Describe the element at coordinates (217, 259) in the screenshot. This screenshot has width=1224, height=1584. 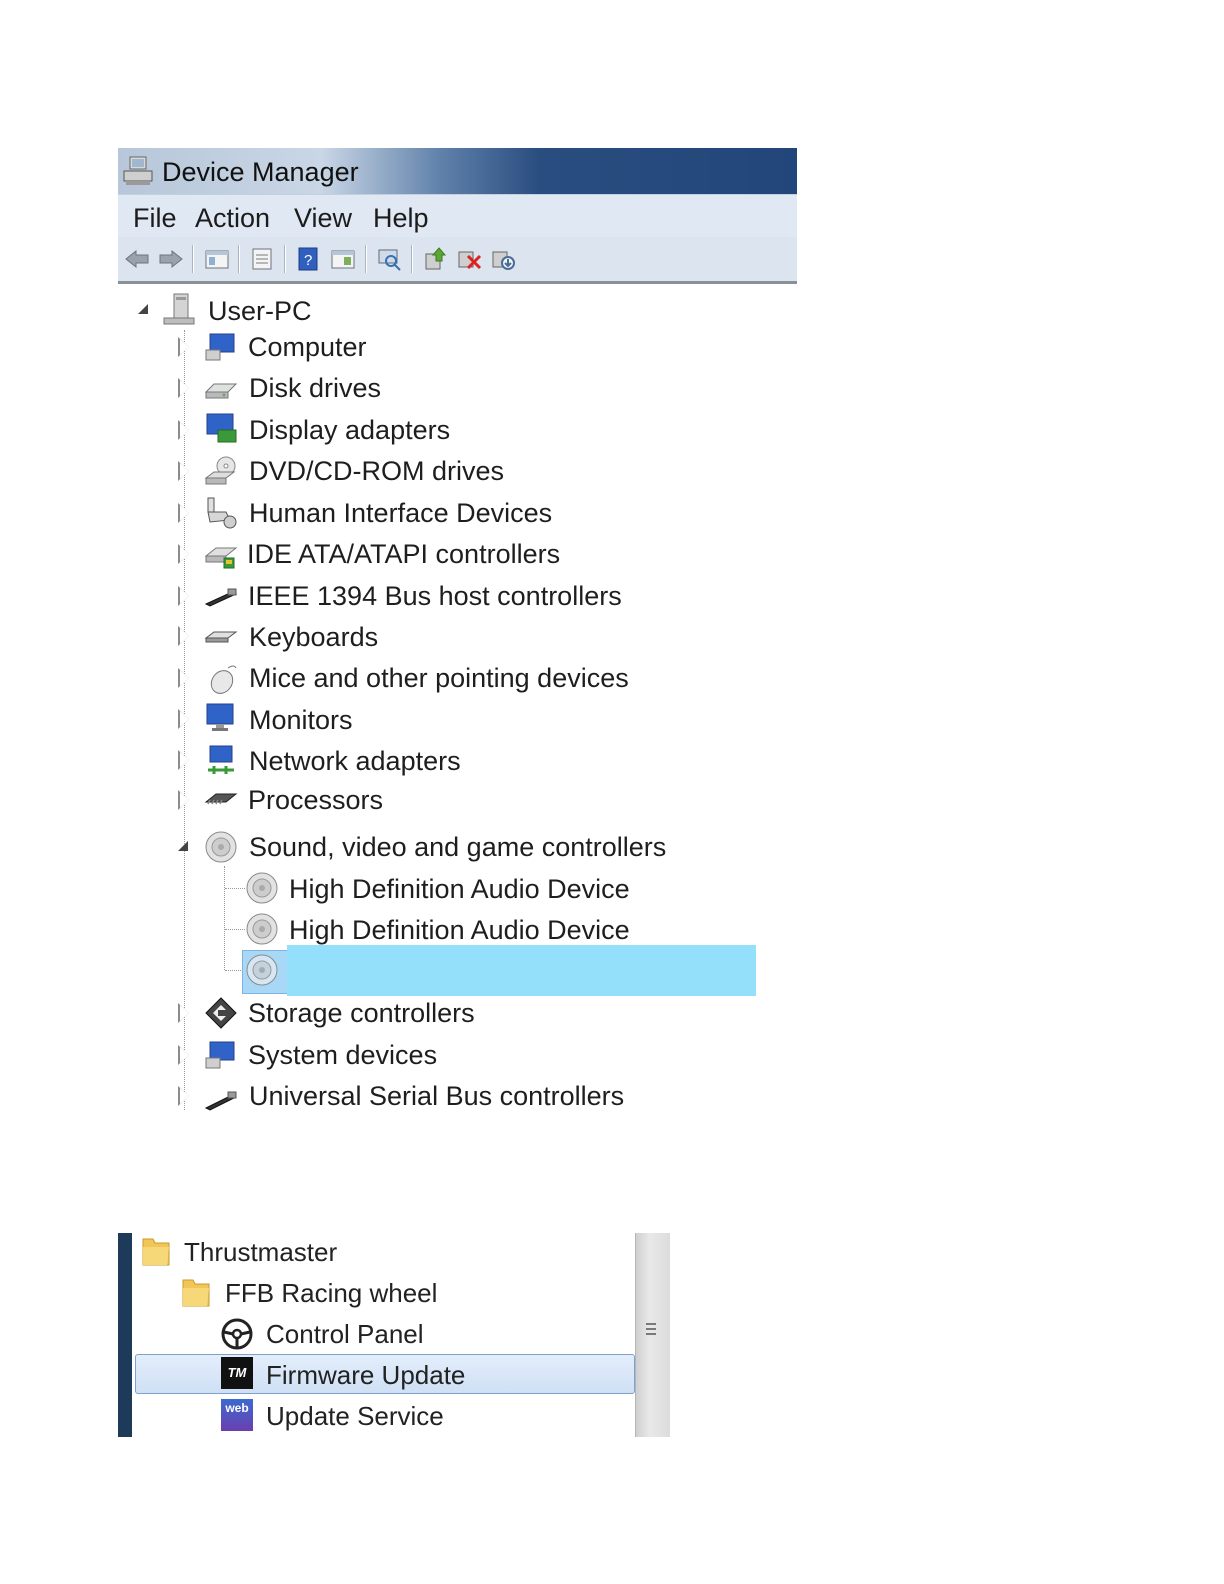
I see `show-hide-tree-icon` at that location.